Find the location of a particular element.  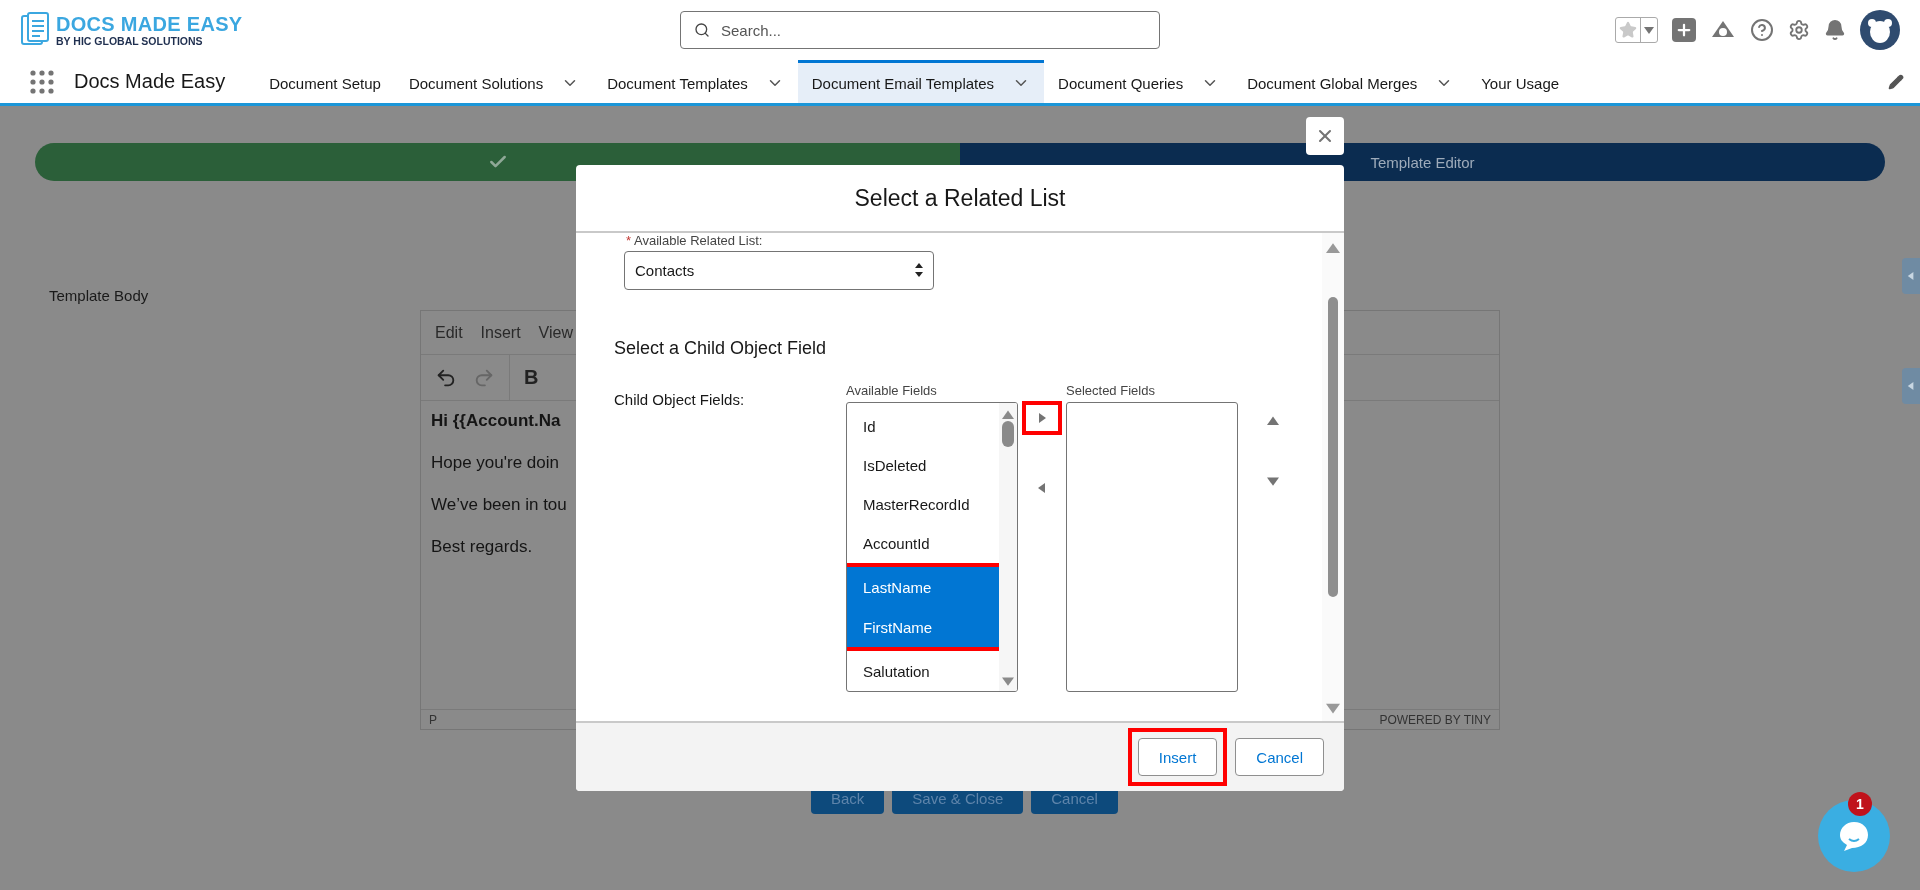

editor-text: We’ve been in tou is located at coordinates (499, 505).